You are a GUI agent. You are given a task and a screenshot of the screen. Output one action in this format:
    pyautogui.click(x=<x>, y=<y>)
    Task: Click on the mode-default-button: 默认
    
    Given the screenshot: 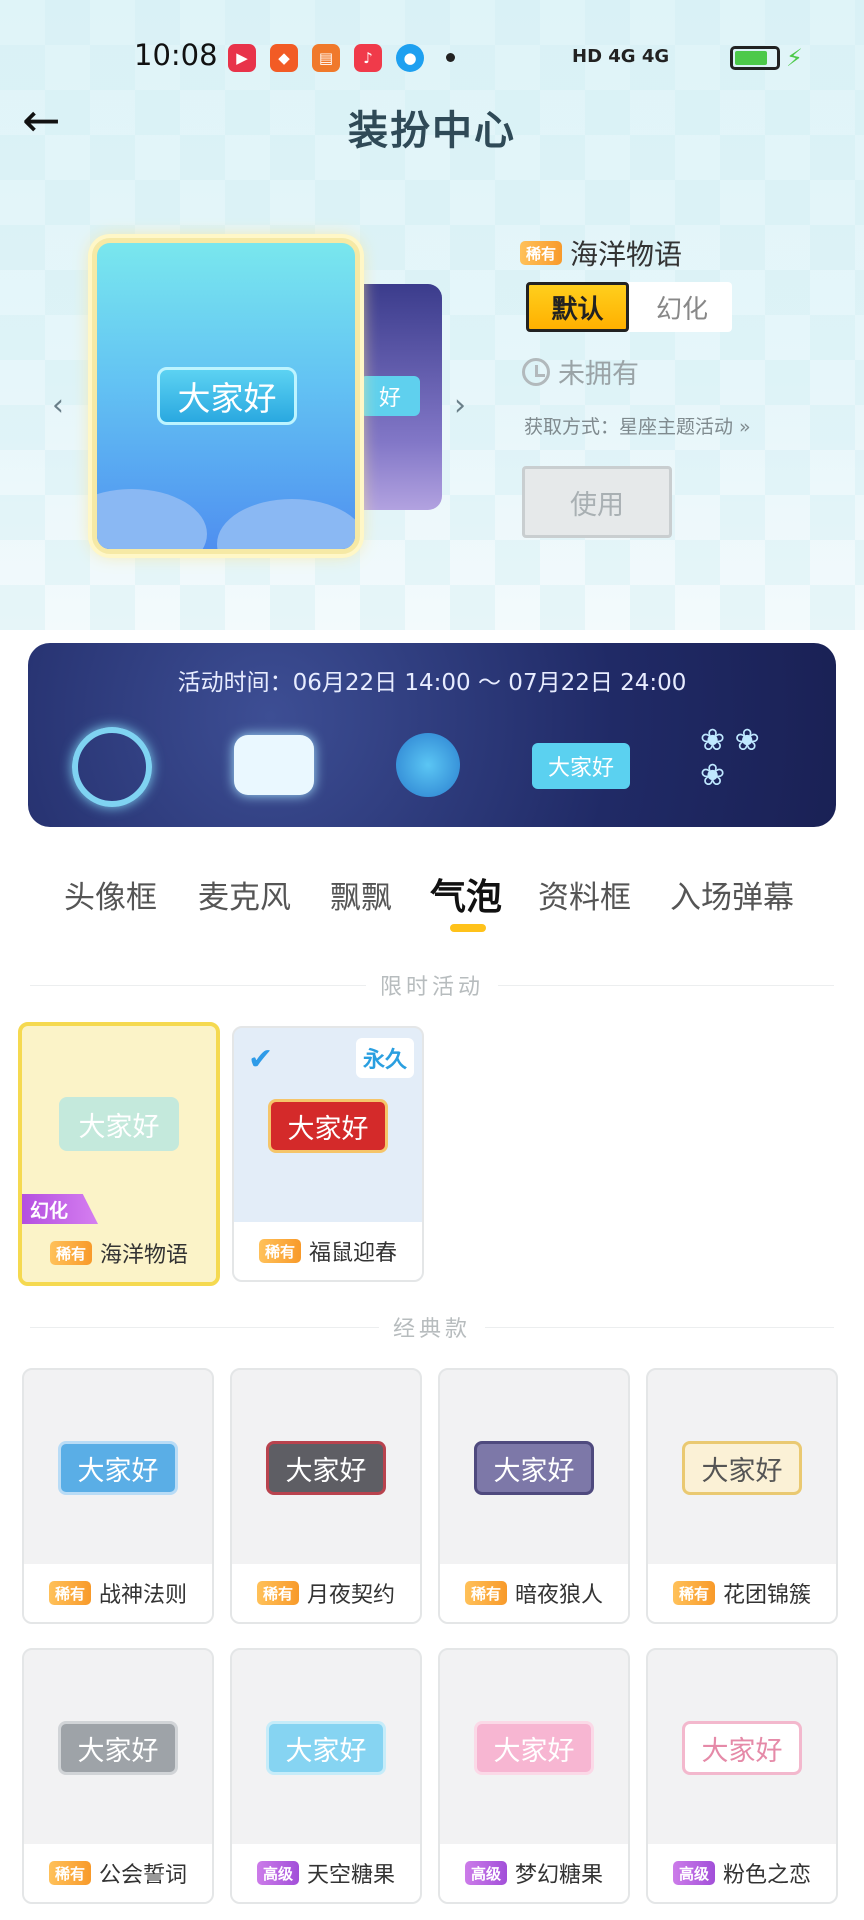 What is the action you would take?
    pyautogui.click(x=577, y=307)
    